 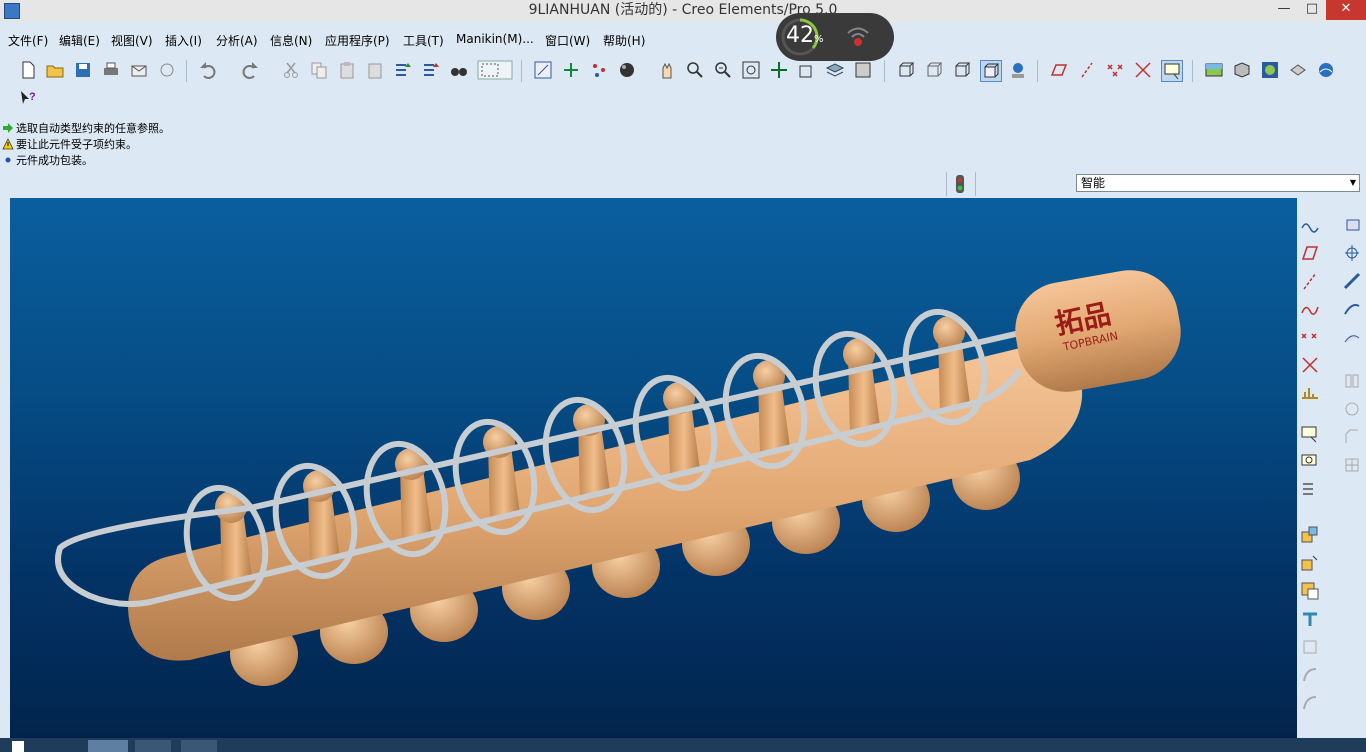 What do you see at coordinates (571, 70) in the screenshot?
I see `axis-display-icon` at bounding box center [571, 70].